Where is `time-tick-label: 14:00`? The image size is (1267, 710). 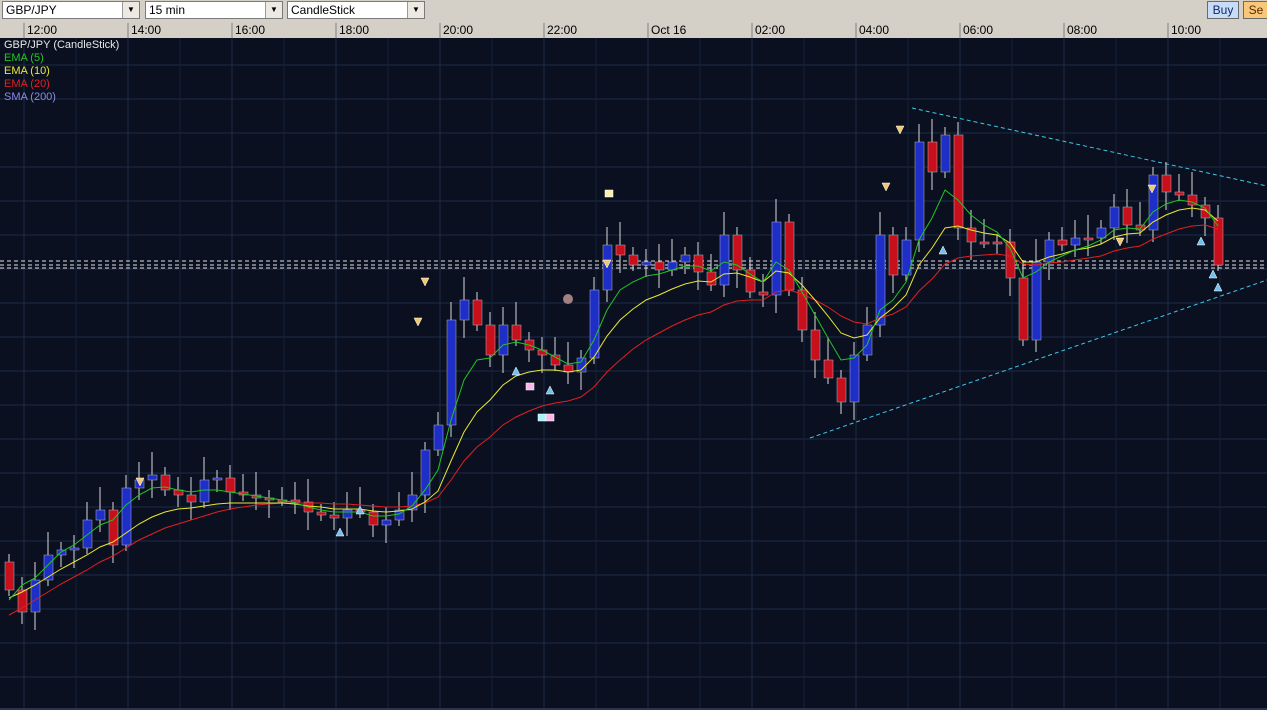
time-tick-label: 14:00 is located at coordinates (146, 30).